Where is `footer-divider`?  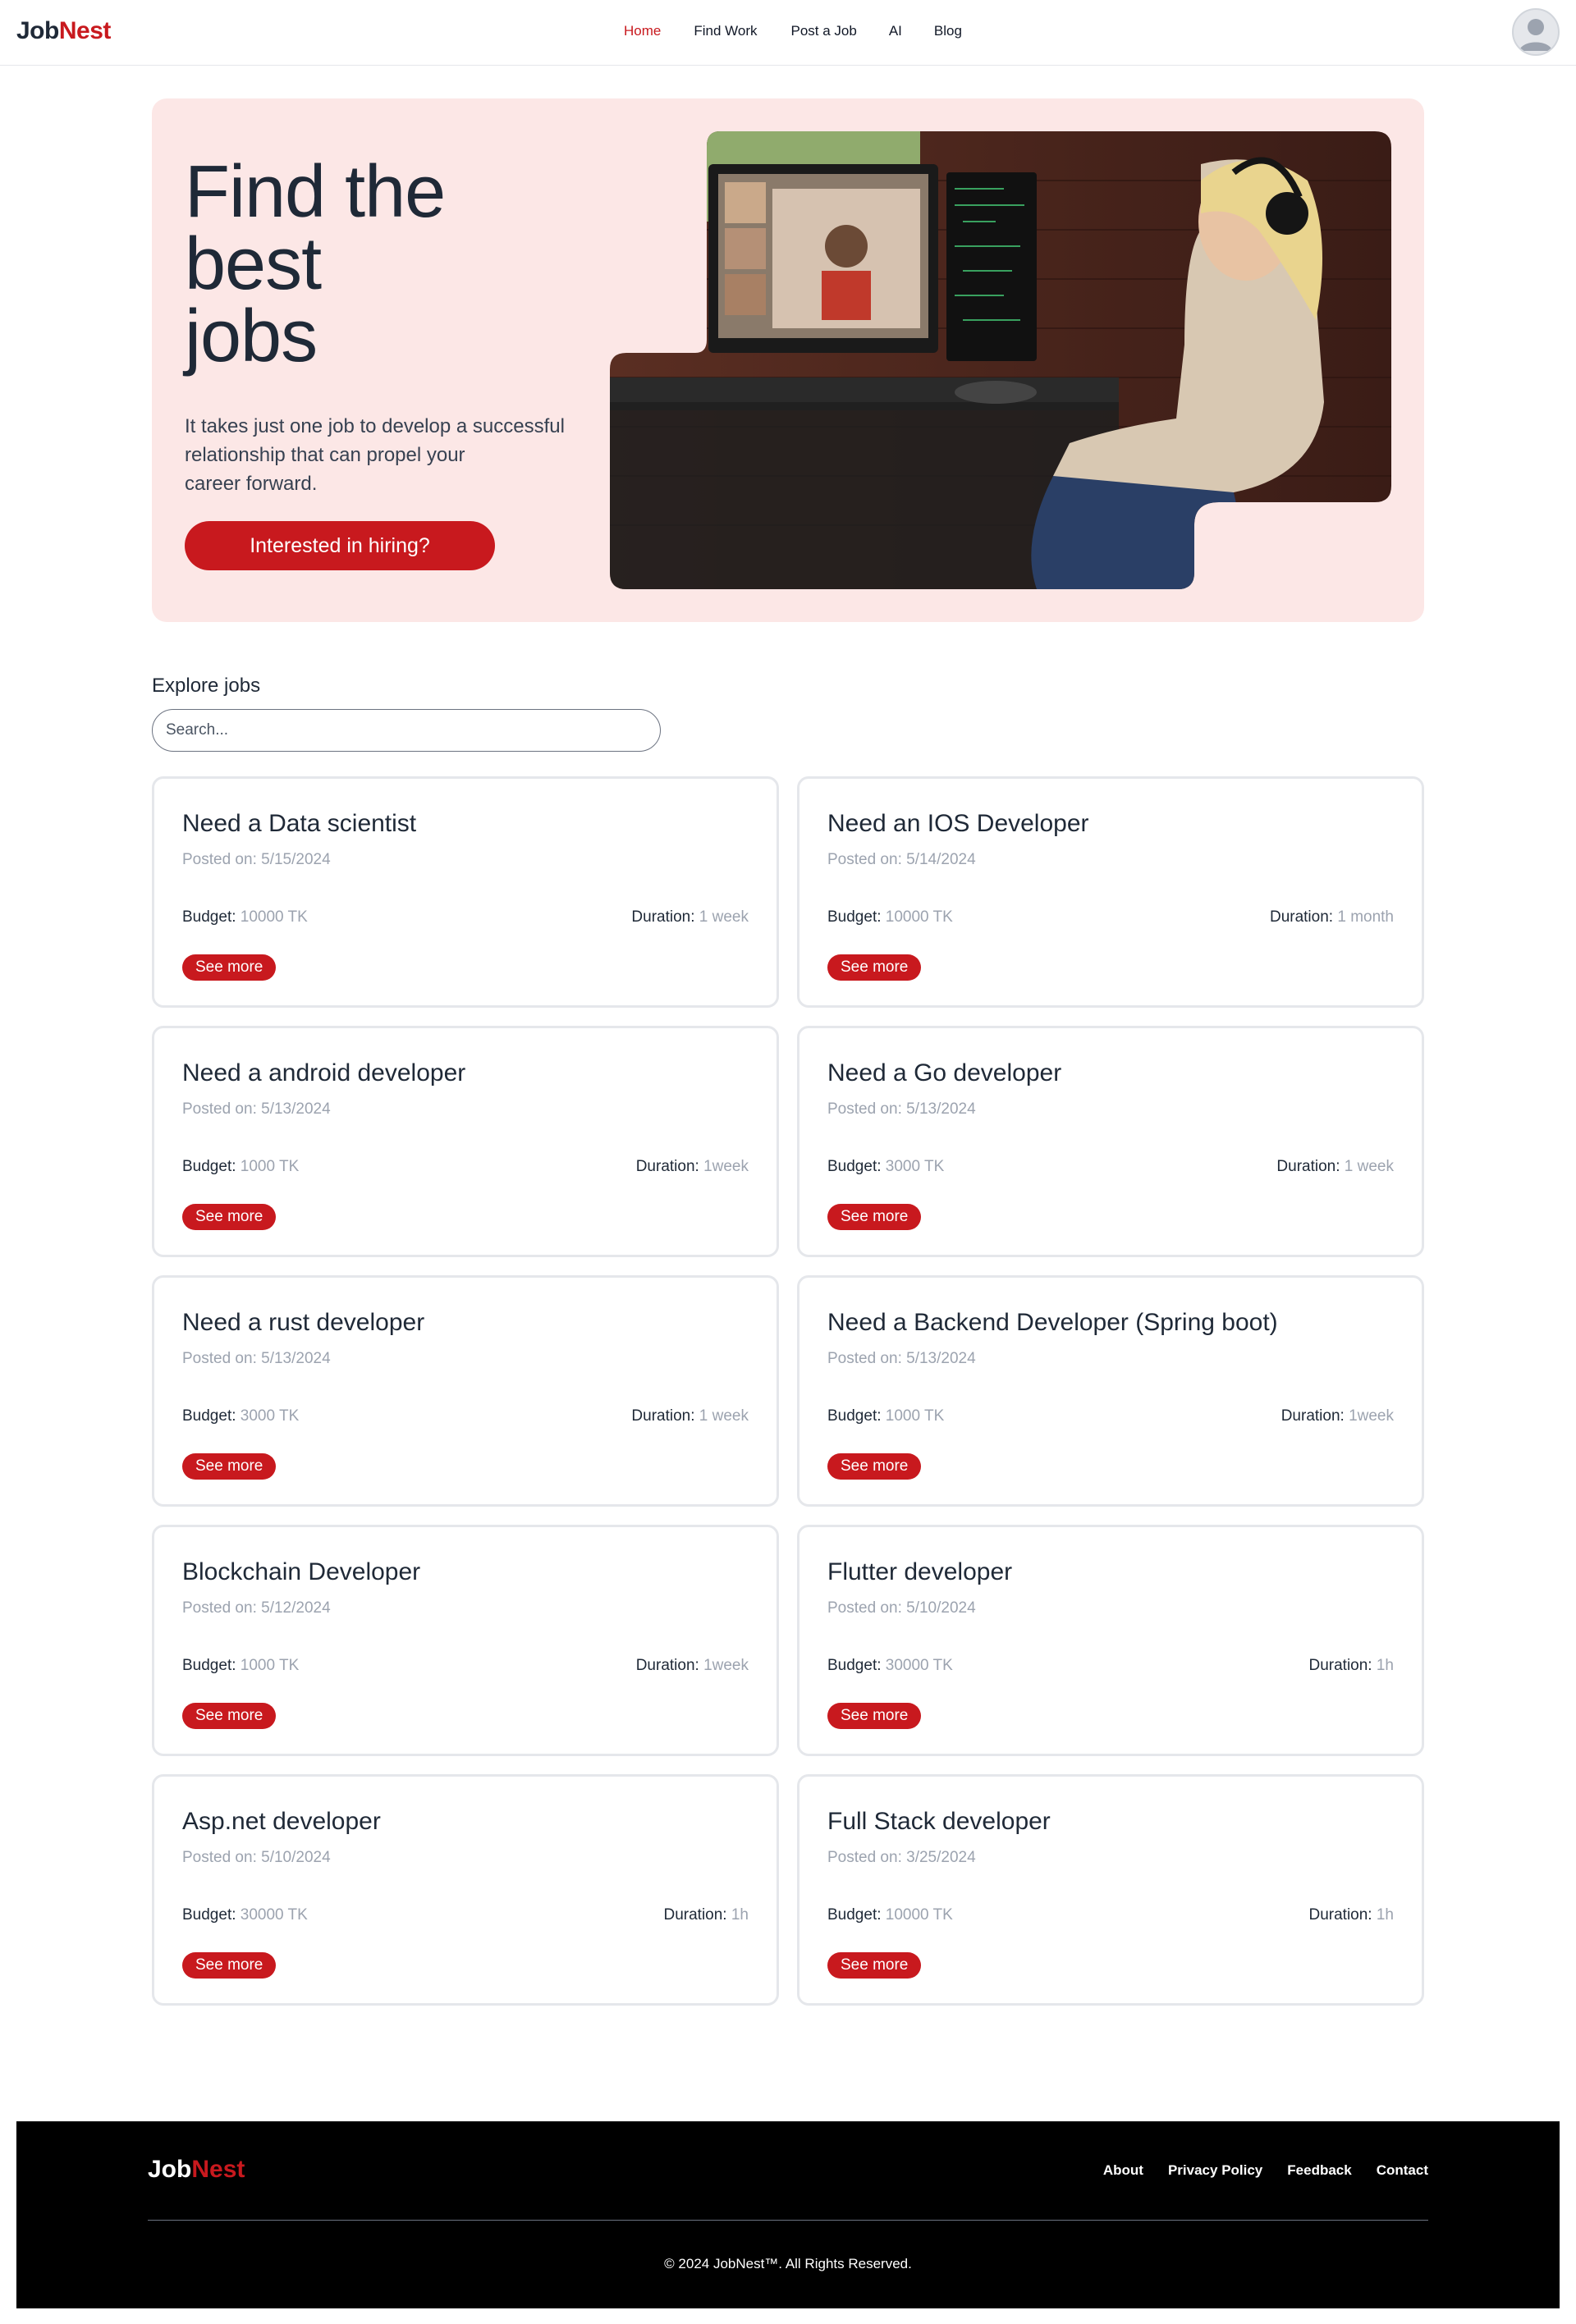
footer-divider is located at coordinates (788, 2220).